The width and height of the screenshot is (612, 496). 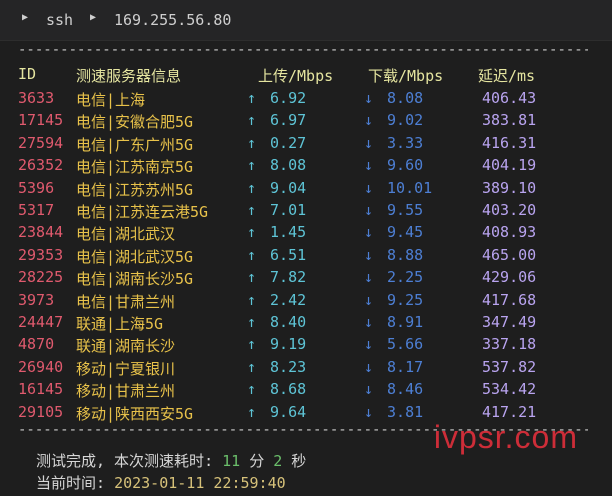 What do you see at coordinates (135, 167) in the screenshot?
I see `server-info: 电信|江苏南京5G` at bounding box center [135, 167].